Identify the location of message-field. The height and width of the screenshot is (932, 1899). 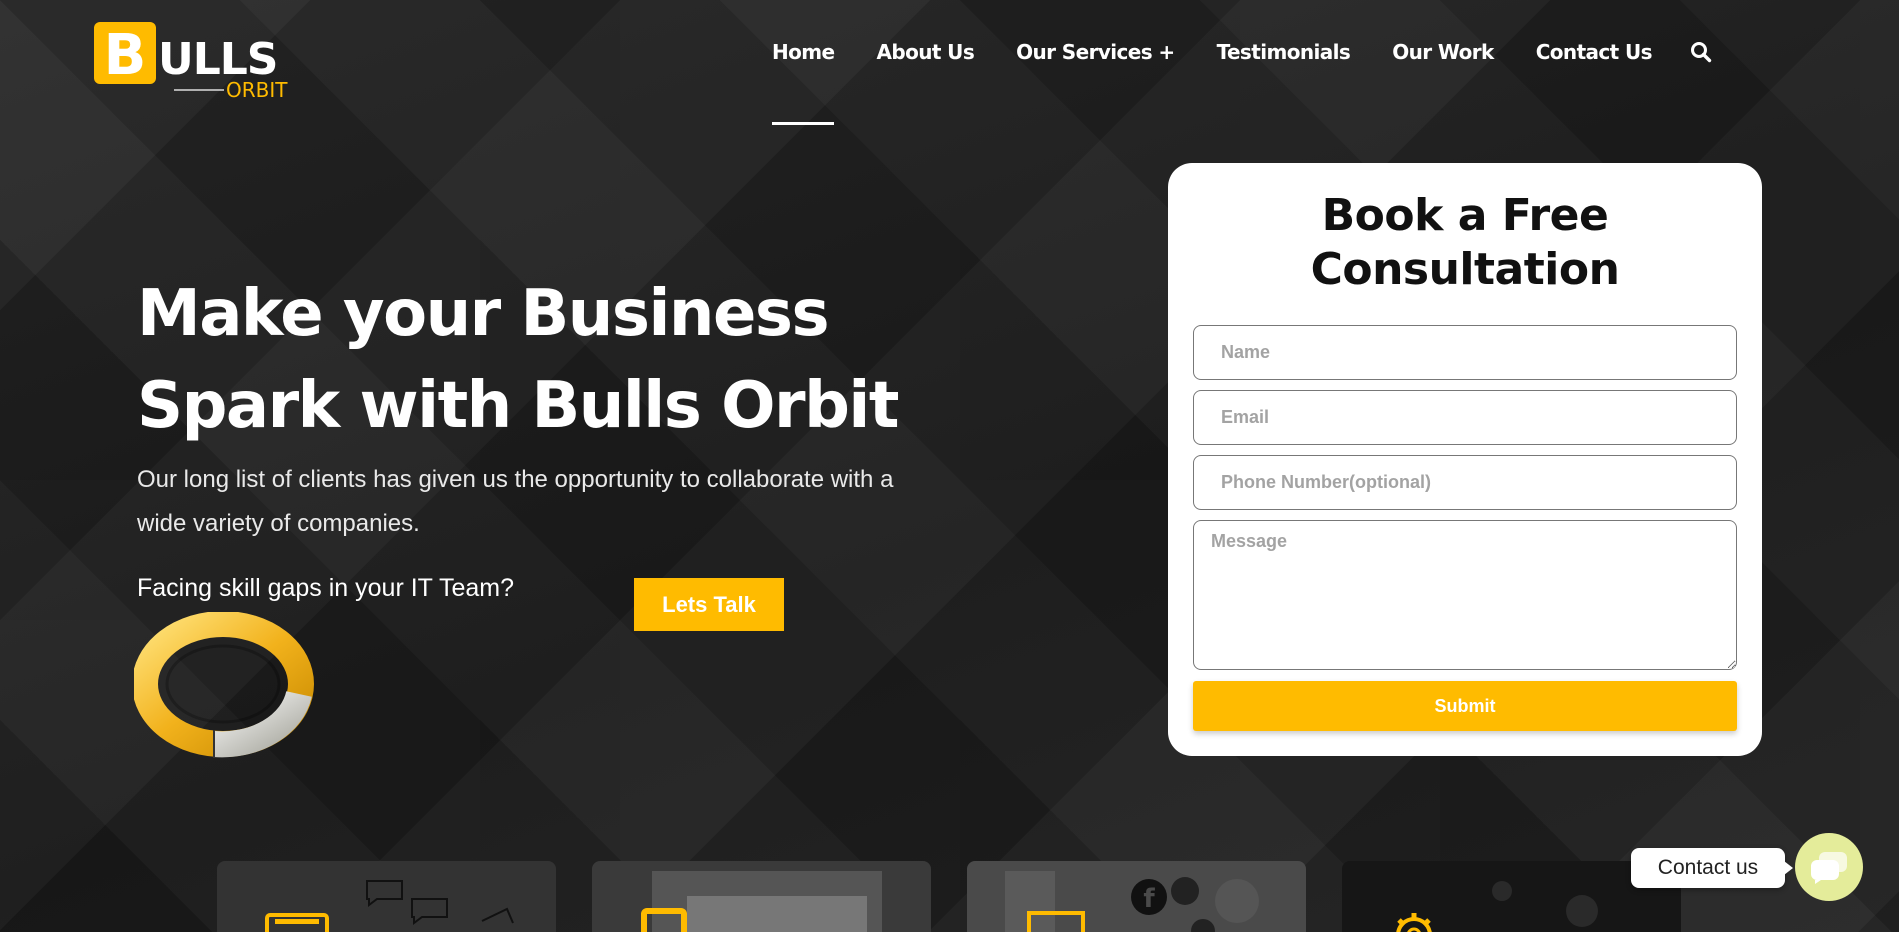
(1465, 595).